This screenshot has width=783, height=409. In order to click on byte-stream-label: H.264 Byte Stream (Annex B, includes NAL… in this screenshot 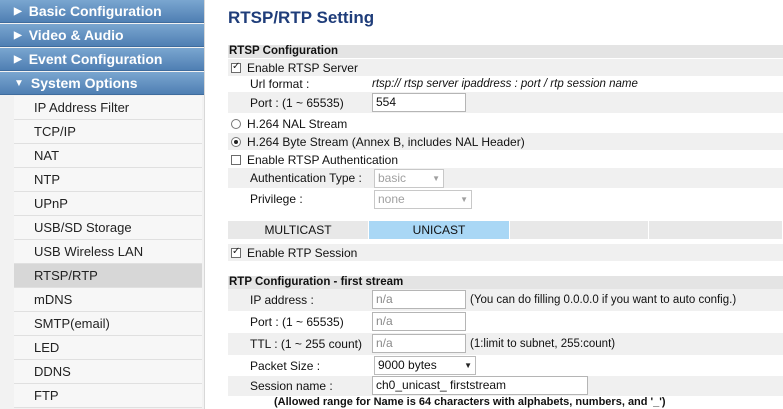, I will do `click(386, 141)`.